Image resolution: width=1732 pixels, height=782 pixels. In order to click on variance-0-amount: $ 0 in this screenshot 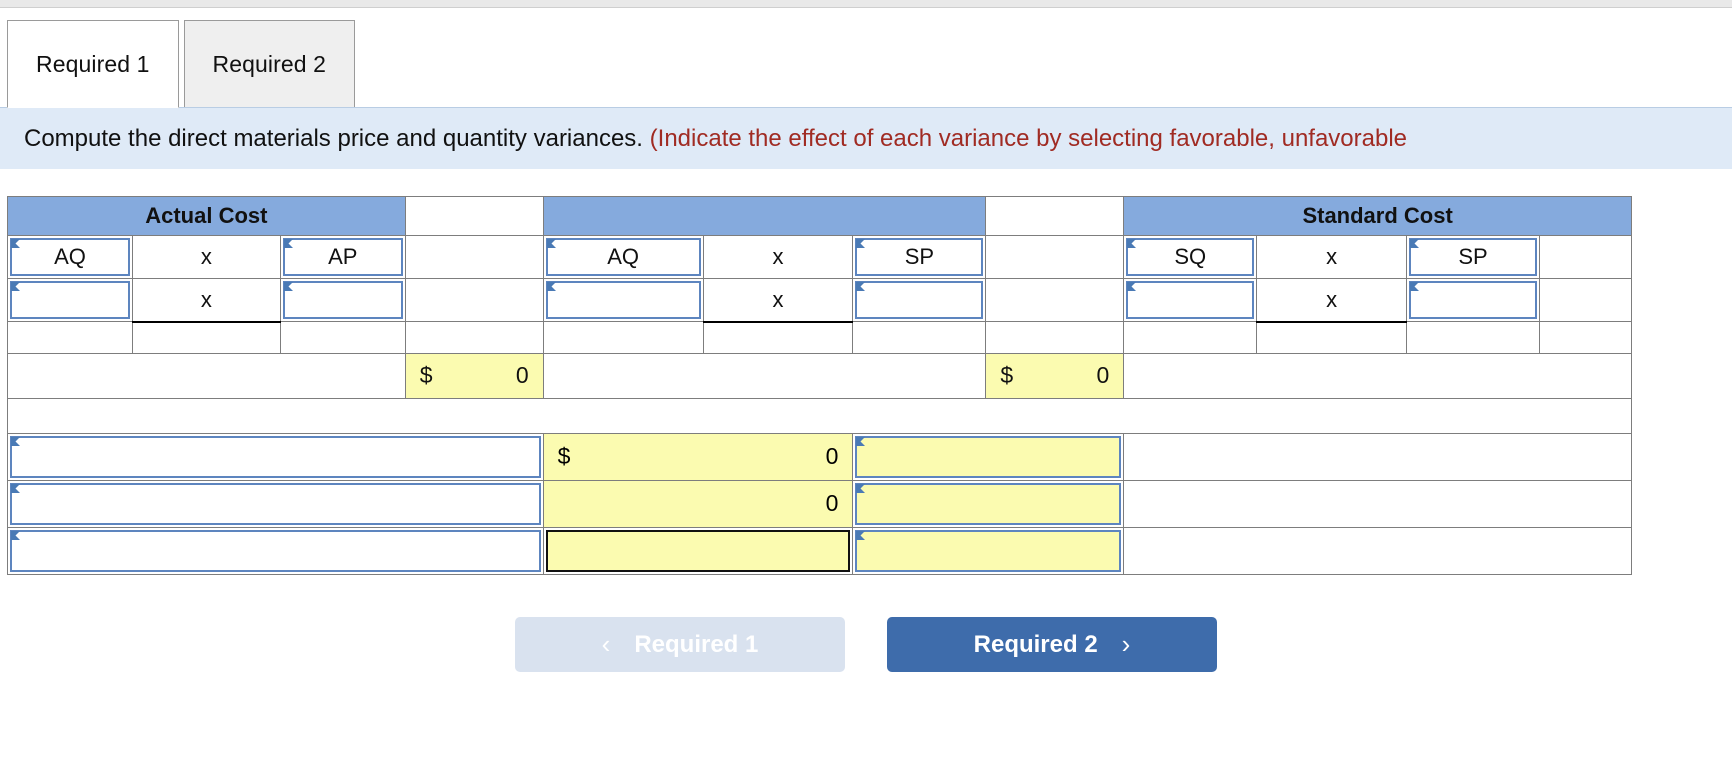, I will do `click(698, 456)`.